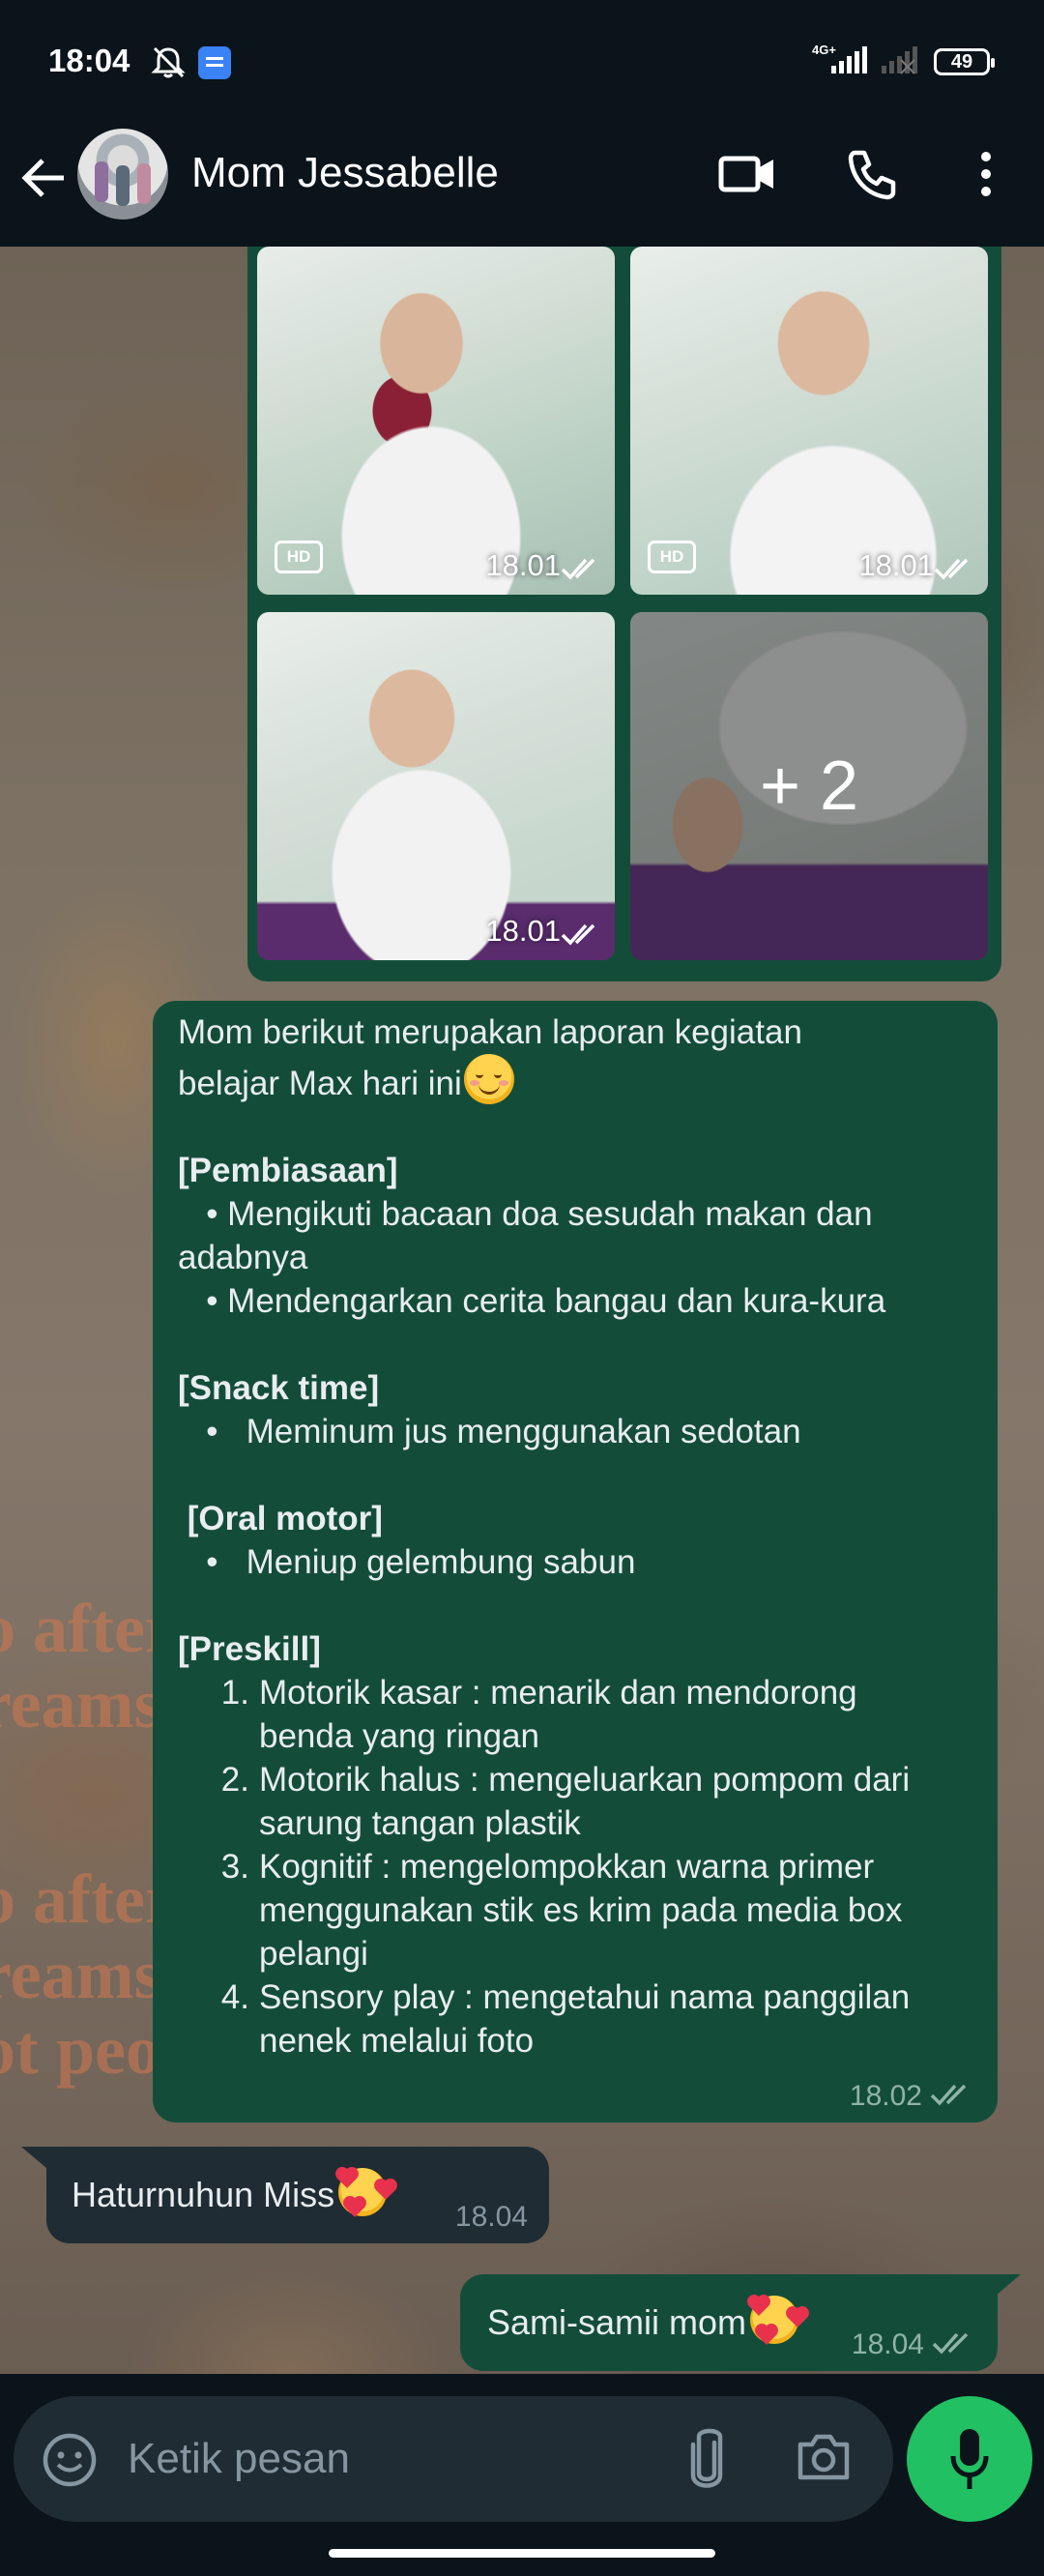 The width and height of the screenshot is (1044, 2576). Describe the element at coordinates (89, 1666) in the screenshot. I see `wallpaper-decoration: o after reams.` at that location.